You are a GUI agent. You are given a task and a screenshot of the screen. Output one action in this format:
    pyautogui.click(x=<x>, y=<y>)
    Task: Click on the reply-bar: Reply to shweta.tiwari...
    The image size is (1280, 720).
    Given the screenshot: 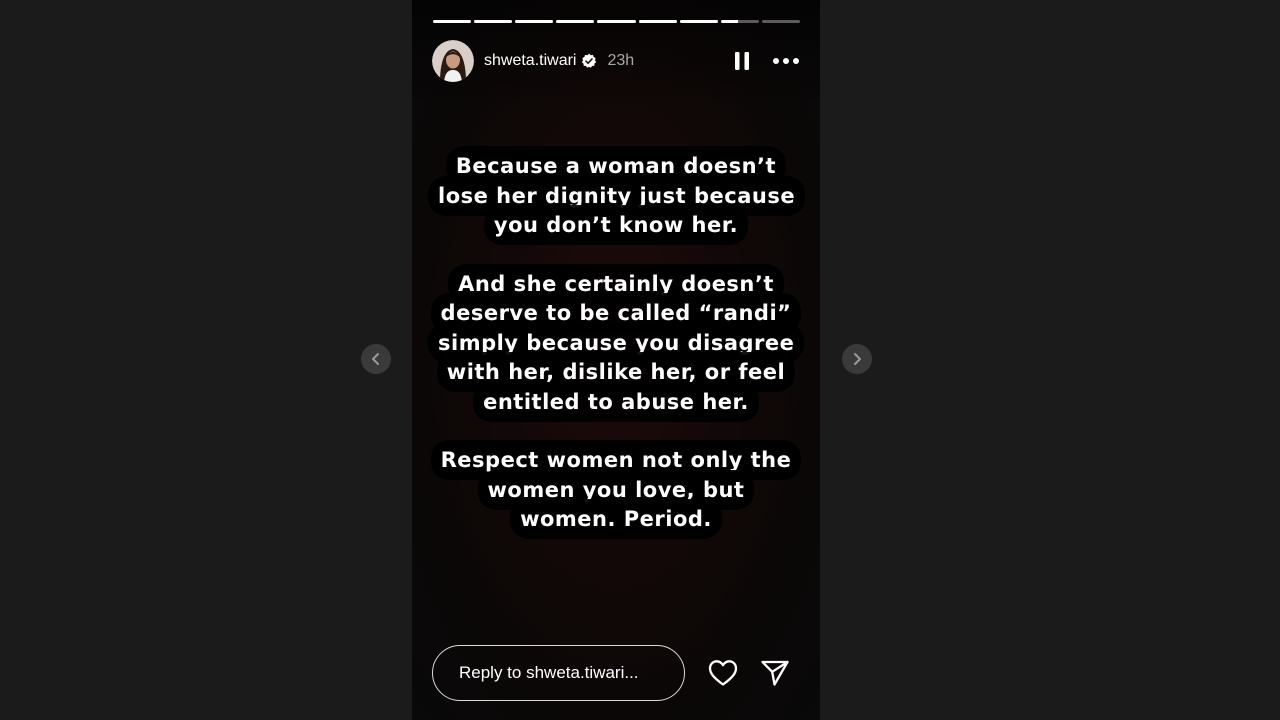 What is the action you would take?
    pyautogui.click(x=617, y=673)
    